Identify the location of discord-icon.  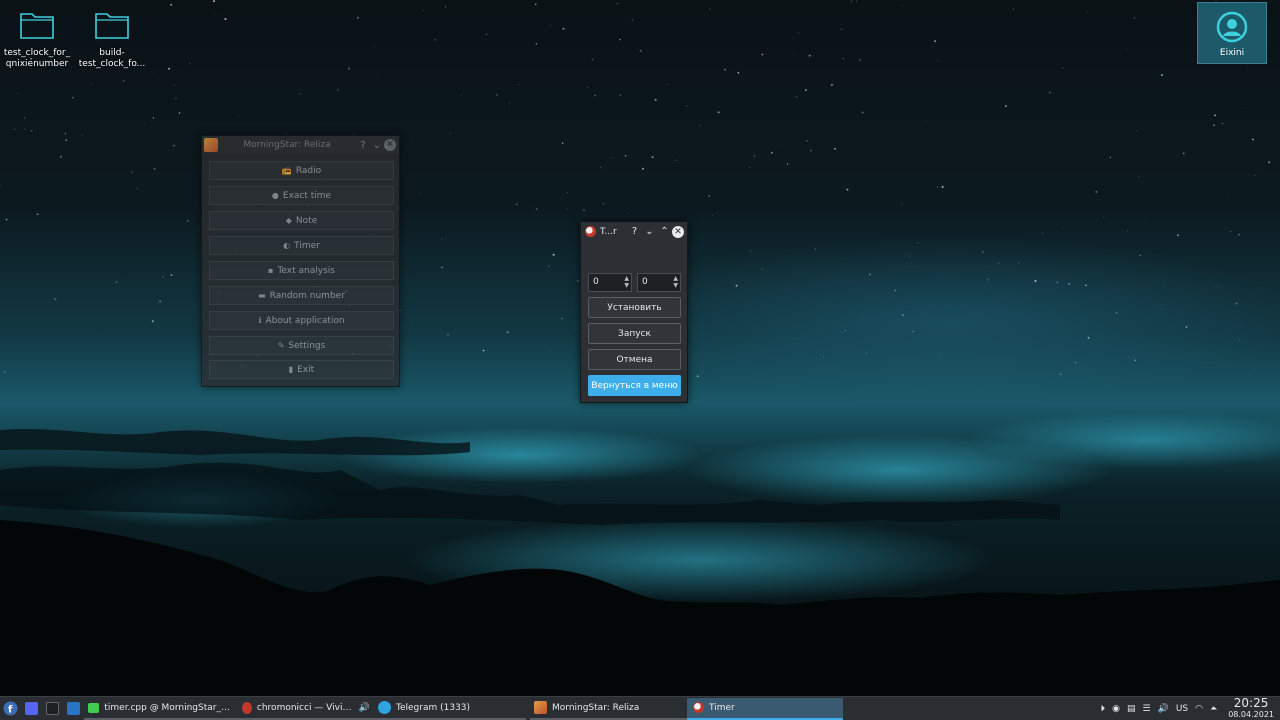
(31, 708).